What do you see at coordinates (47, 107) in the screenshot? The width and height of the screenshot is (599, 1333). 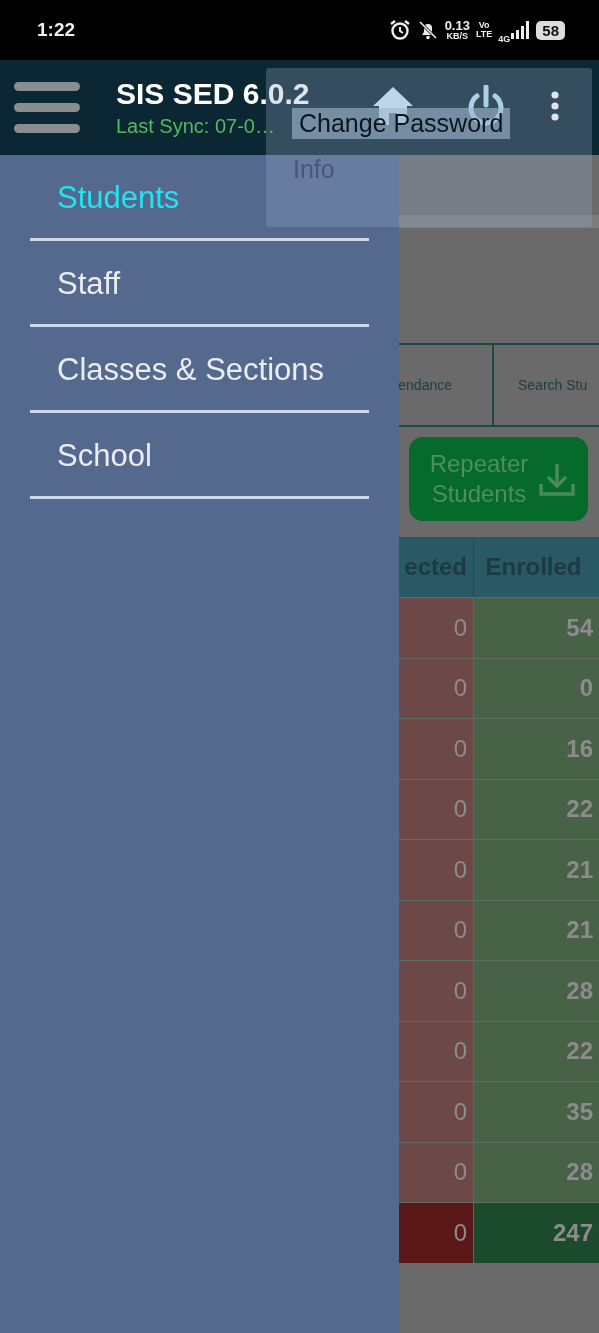 I see `menu-icon` at bounding box center [47, 107].